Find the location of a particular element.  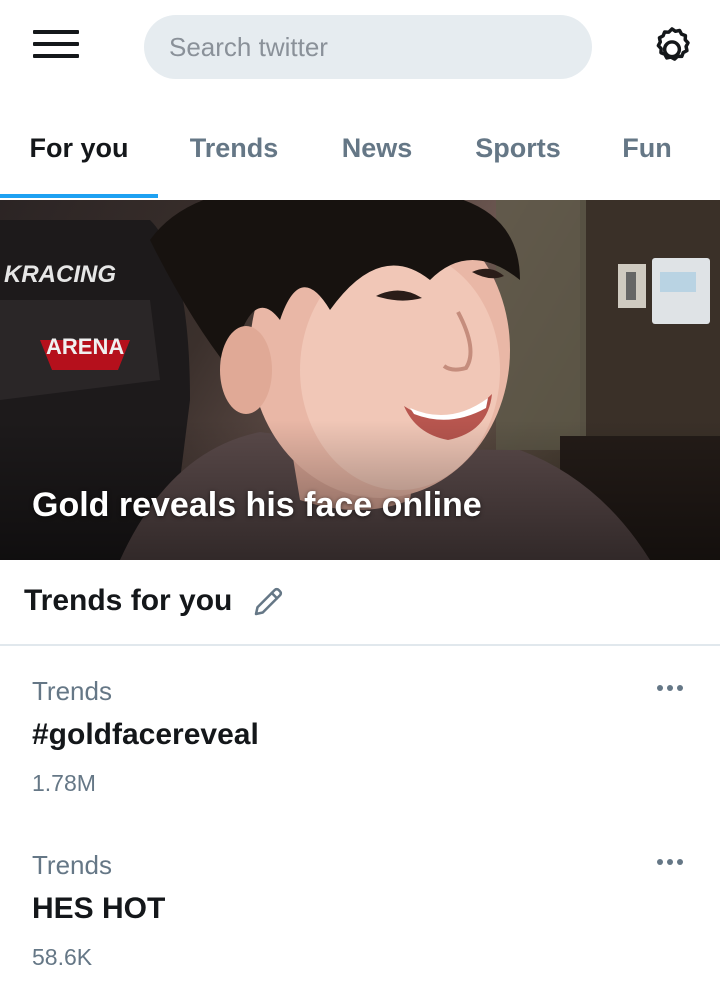

top-bar is located at coordinates (360, 48).